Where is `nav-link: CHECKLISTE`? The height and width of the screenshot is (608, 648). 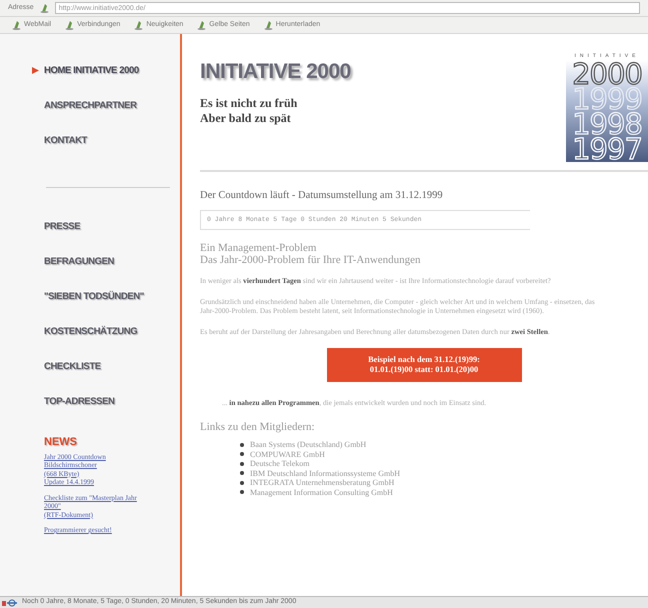 nav-link: CHECKLISTE is located at coordinates (72, 367).